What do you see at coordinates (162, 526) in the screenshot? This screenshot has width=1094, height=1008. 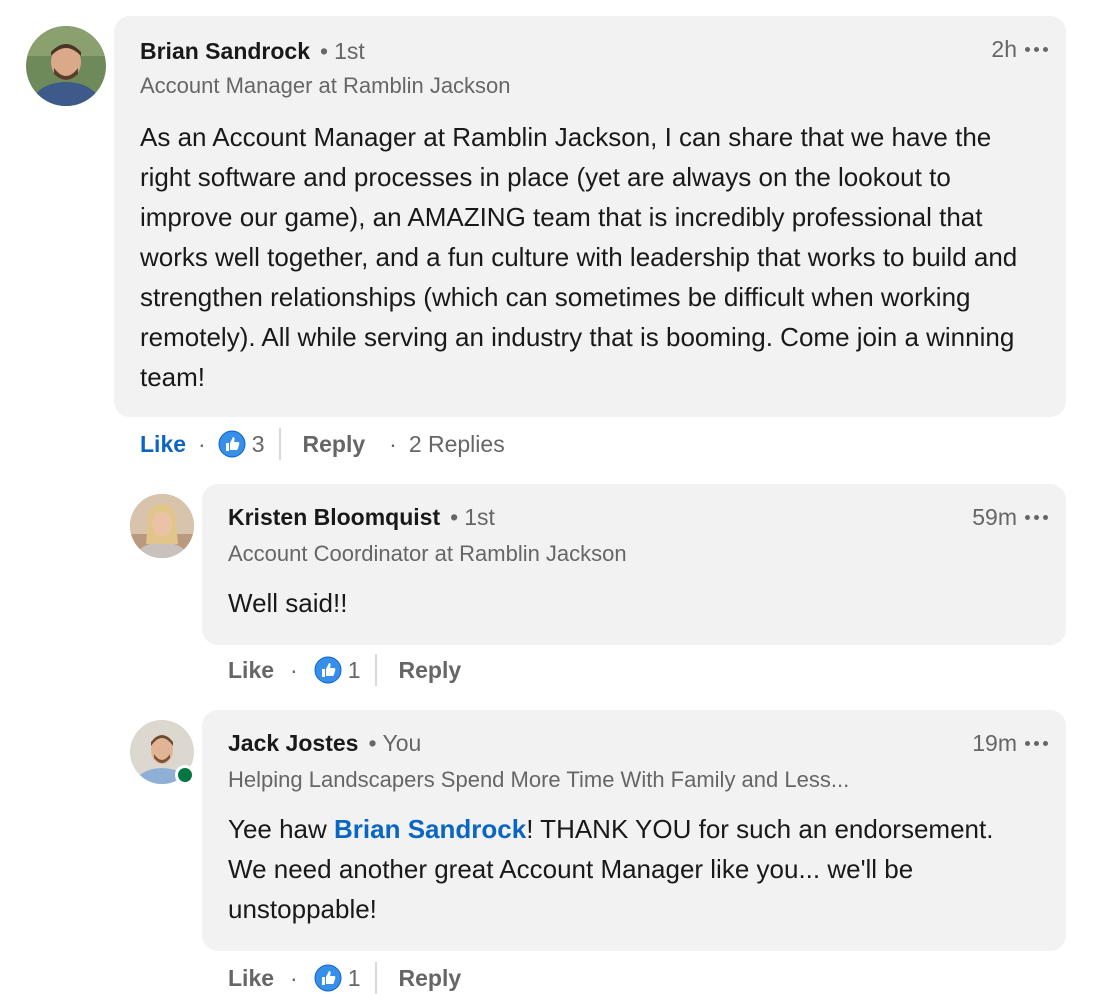 I see `avatar-kristen-bloomquist` at bounding box center [162, 526].